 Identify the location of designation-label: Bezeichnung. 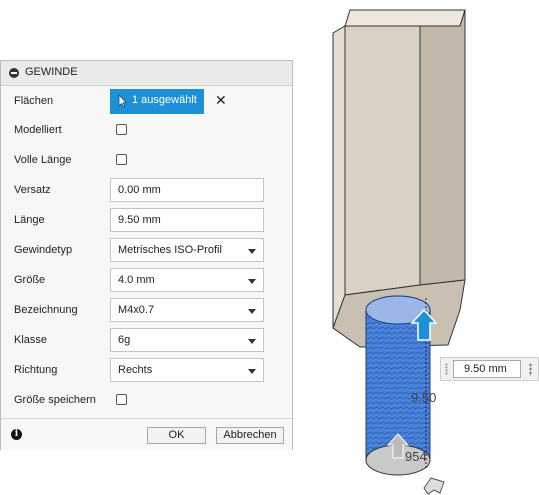
(46, 310).